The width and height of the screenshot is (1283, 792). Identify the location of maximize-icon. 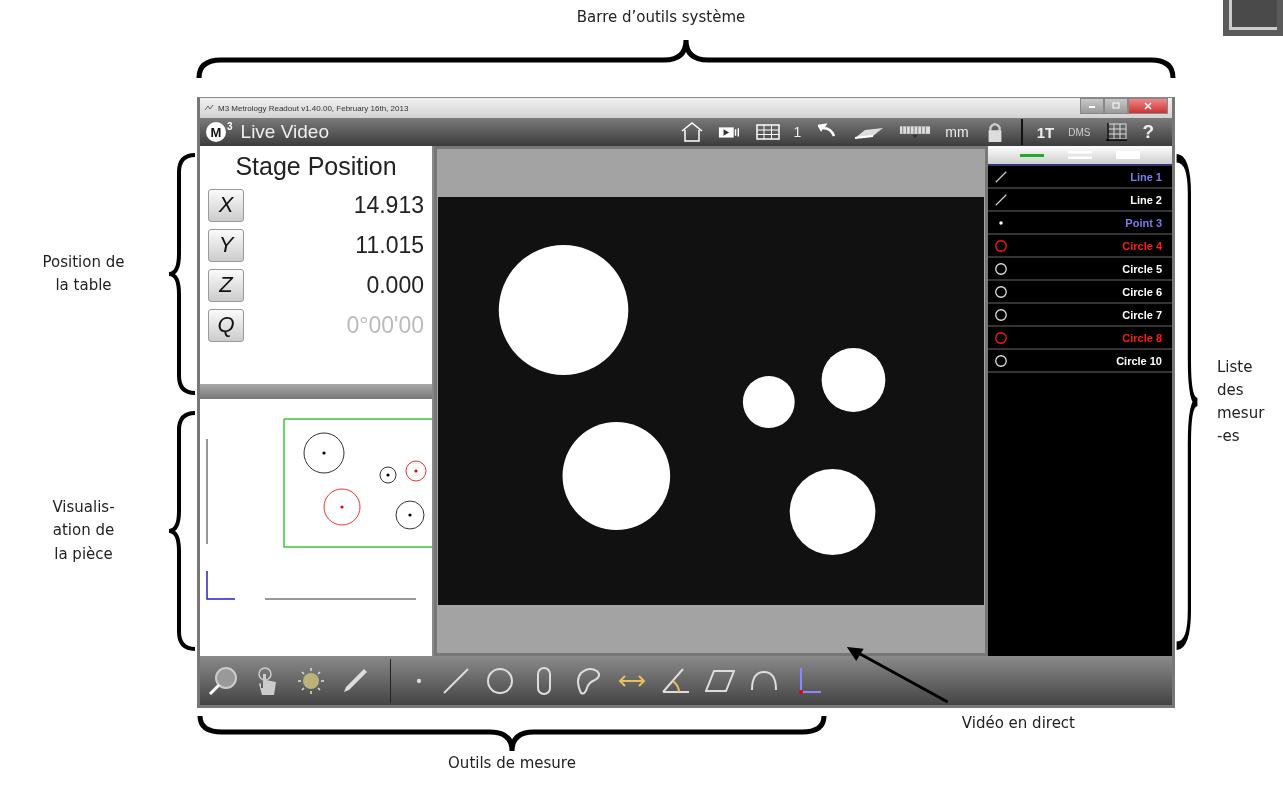
(1116, 106).